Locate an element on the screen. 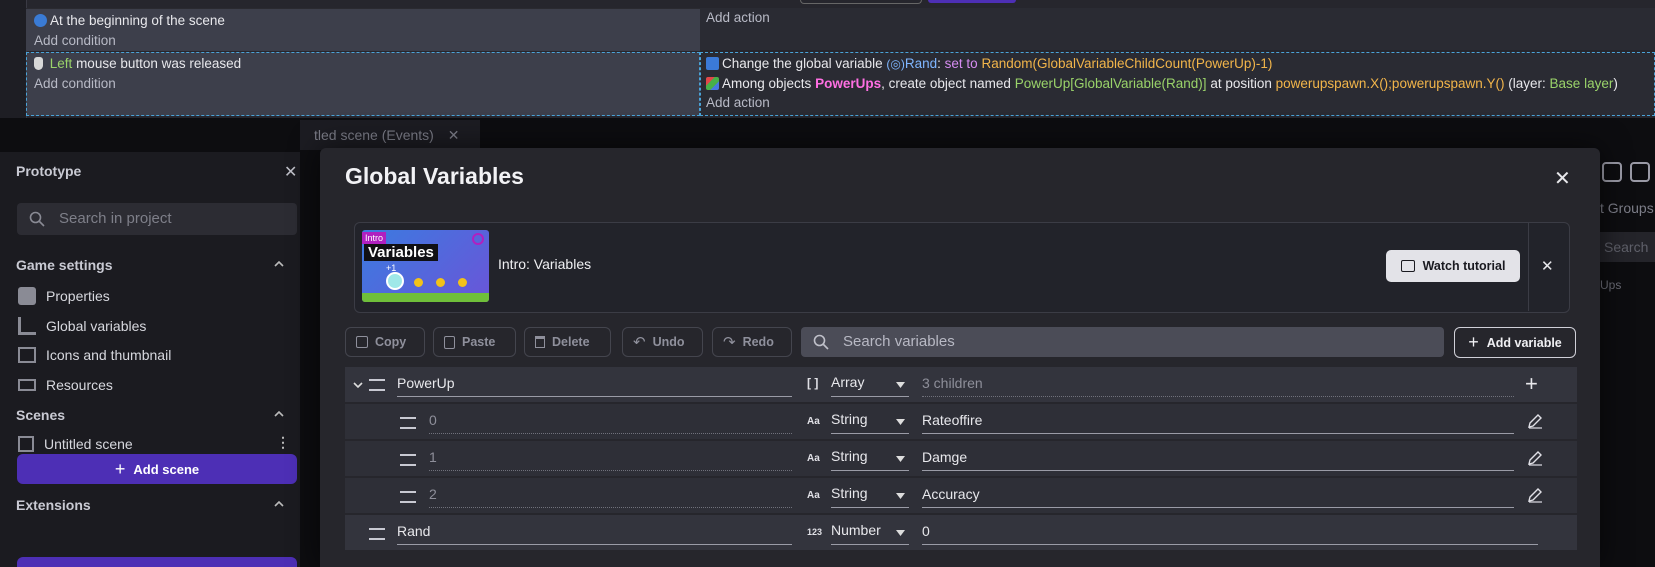 Image resolution: width=1655 pixels, height=567 pixels. close-tab-icon: ✕ is located at coordinates (454, 135).